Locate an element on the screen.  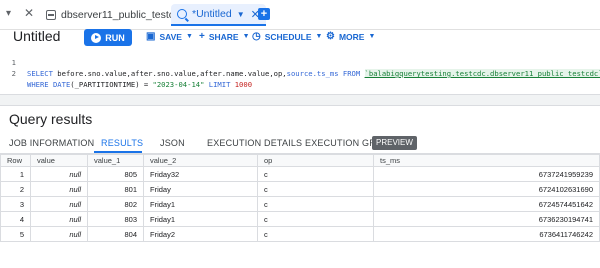
run-button: RUN is located at coordinates (108, 37).